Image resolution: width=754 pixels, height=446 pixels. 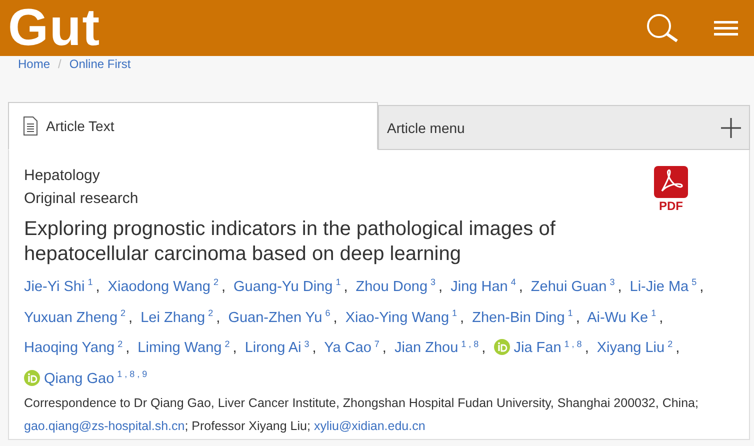 What do you see at coordinates (731, 128) in the screenshot?
I see `plus-icon` at bounding box center [731, 128].